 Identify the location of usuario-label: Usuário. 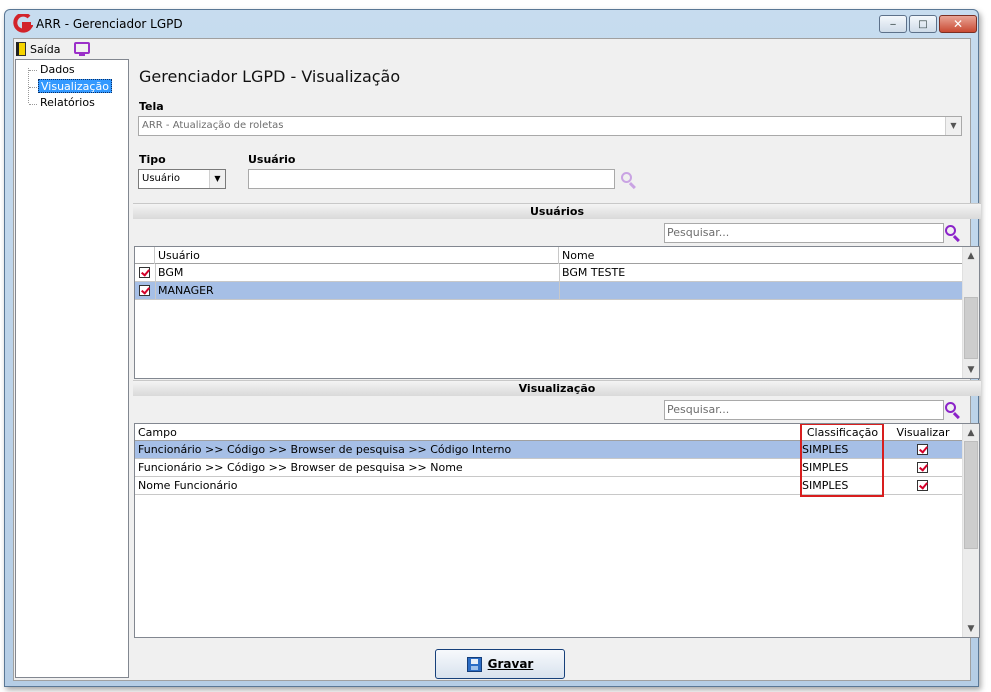
(272, 159).